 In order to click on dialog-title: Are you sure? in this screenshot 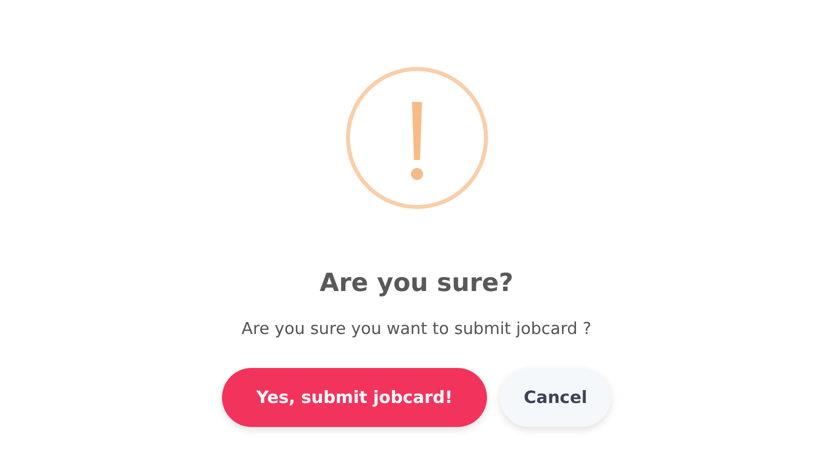, I will do `click(417, 282)`.